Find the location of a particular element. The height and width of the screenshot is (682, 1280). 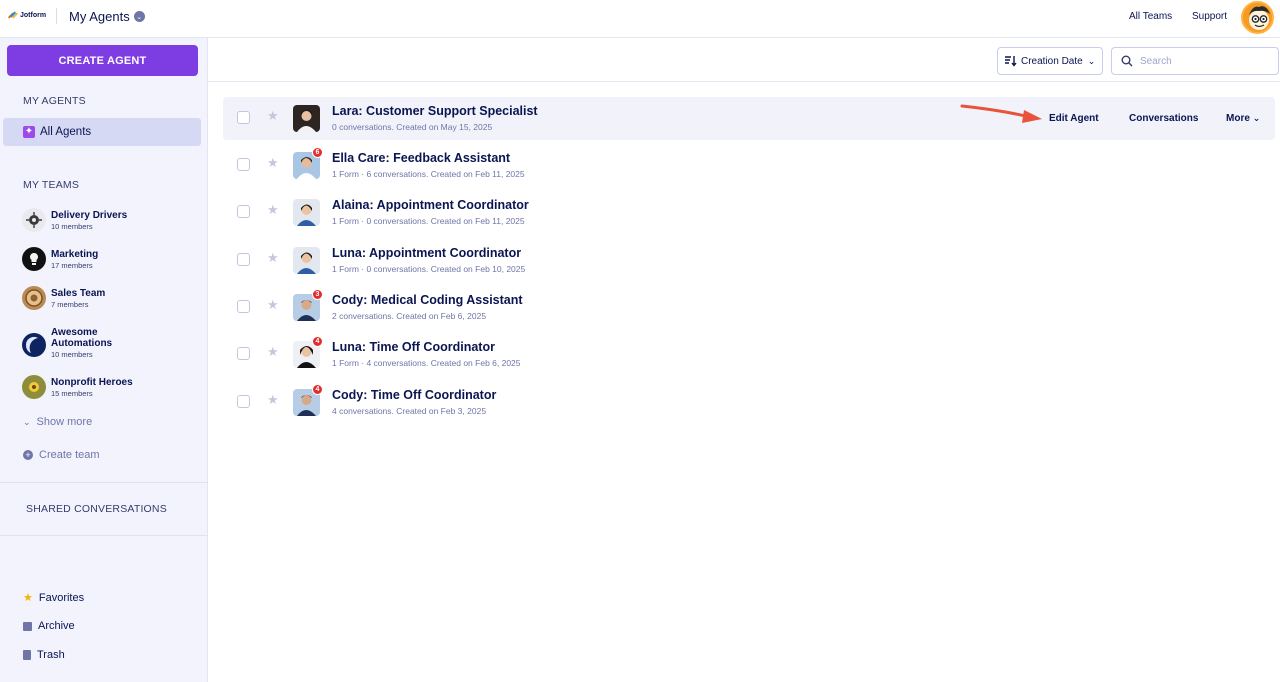

agent-name: Cody: Time Off Coordinator is located at coordinates (414, 395).